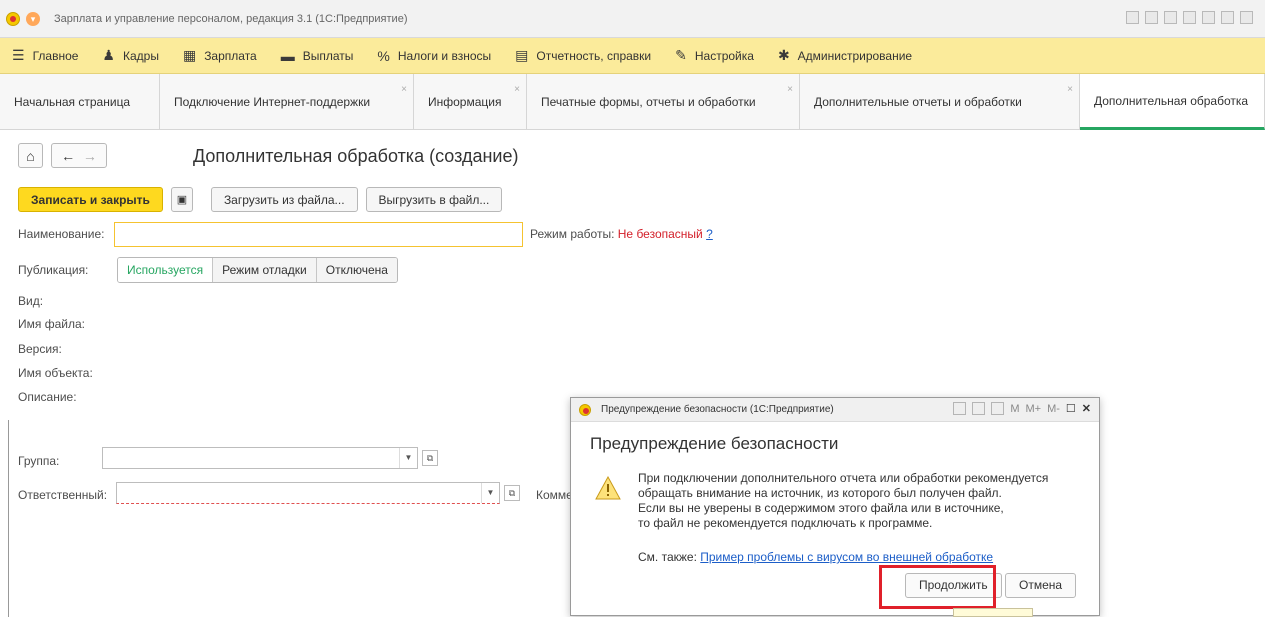 This screenshot has height=617, width=1265. Describe the element at coordinates (51, 324) in the screenshot. I see `filename-label: Имя файла:` at that location.